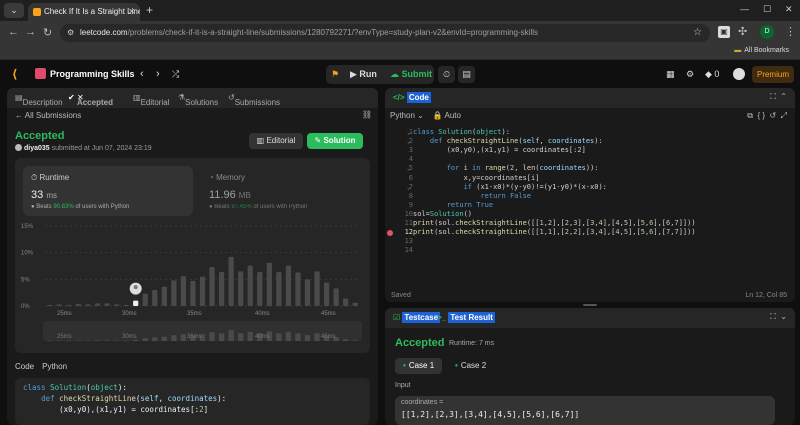 This screenshot has width=800, height=425. Describe the element at coordinates (14, 10) in the screenshot. I see `tab-search-button: ⌄` at that location.